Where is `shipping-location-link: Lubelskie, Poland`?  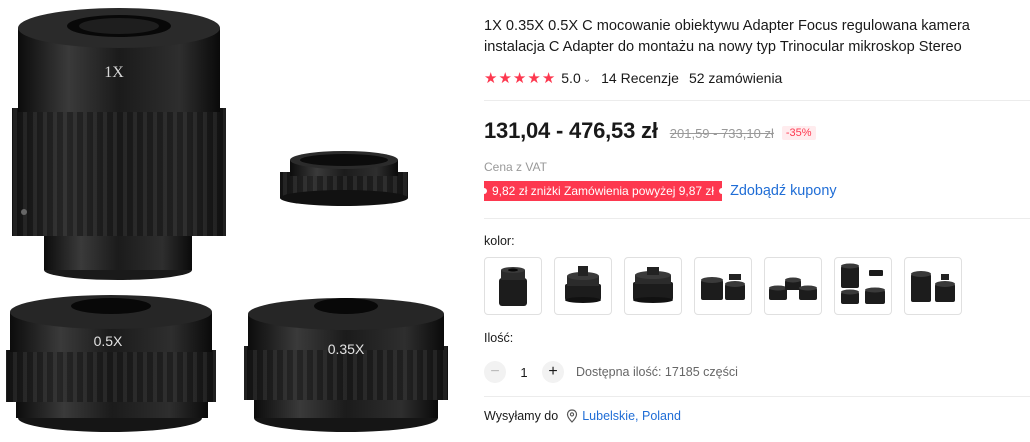 shipping-location-link: Lubelskie, Poland is located at coordinates (631, 416).